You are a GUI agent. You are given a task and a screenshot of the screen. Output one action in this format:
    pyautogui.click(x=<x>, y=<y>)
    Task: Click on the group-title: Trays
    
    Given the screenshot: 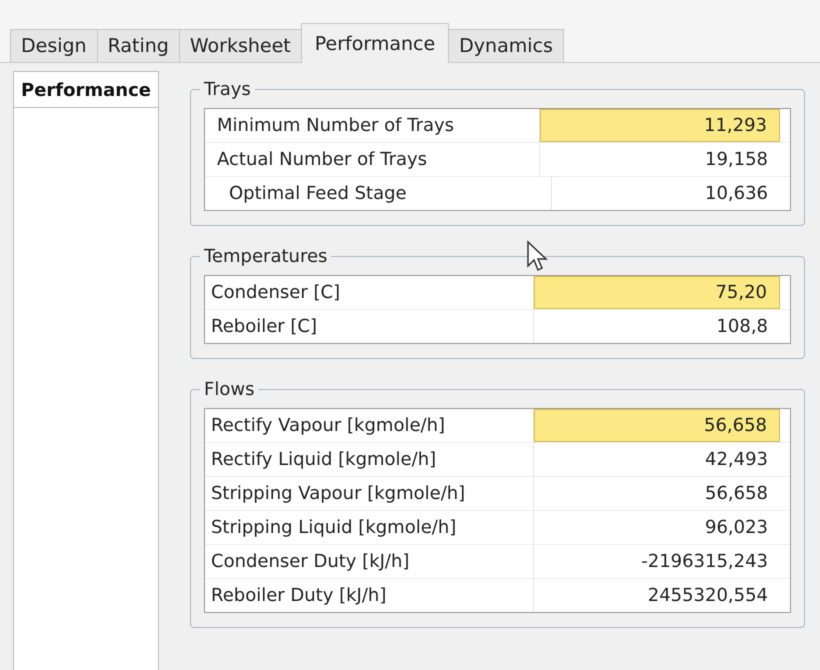 What is the action you would take?
    pyautogui.click(x=227, y=89)
    